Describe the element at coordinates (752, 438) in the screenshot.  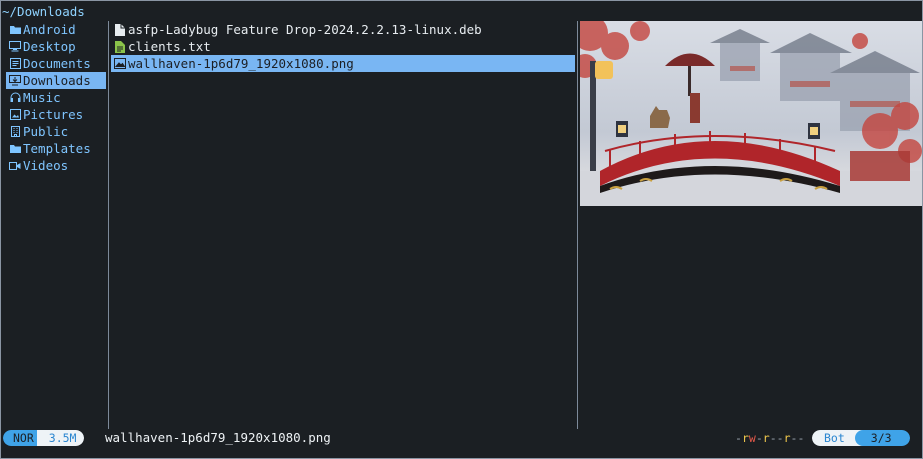
I see `permission-char: w` at that location.